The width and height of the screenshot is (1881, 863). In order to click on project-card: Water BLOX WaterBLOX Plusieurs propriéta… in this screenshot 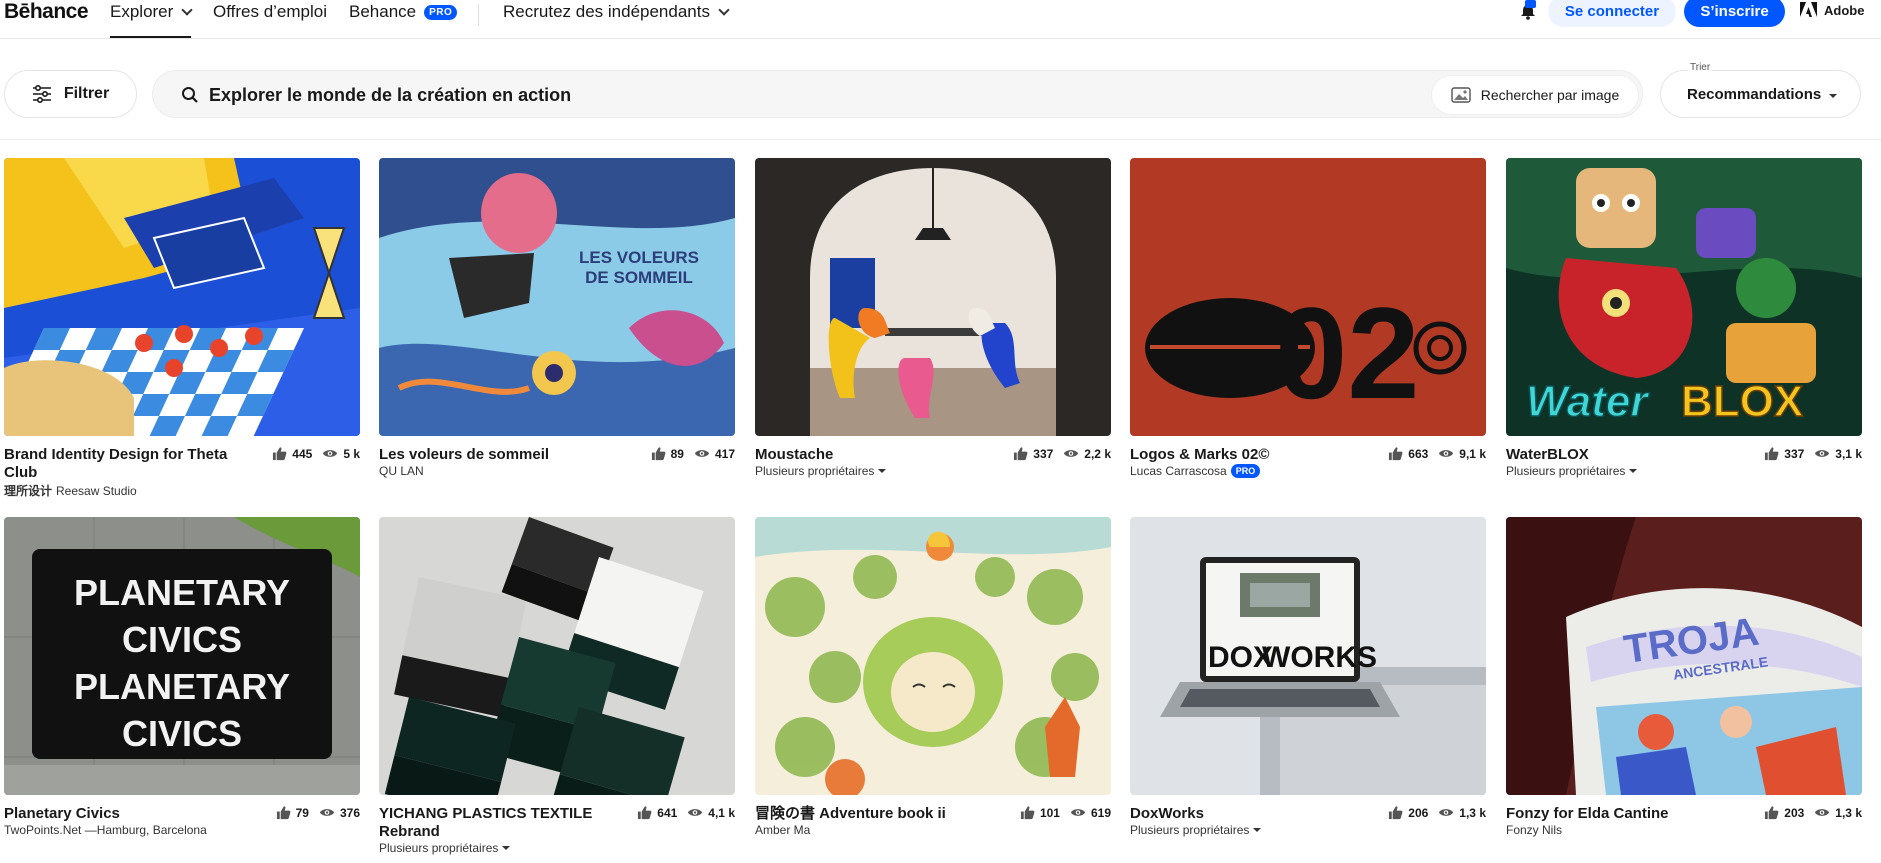, I will do `click(1684, 318)`.